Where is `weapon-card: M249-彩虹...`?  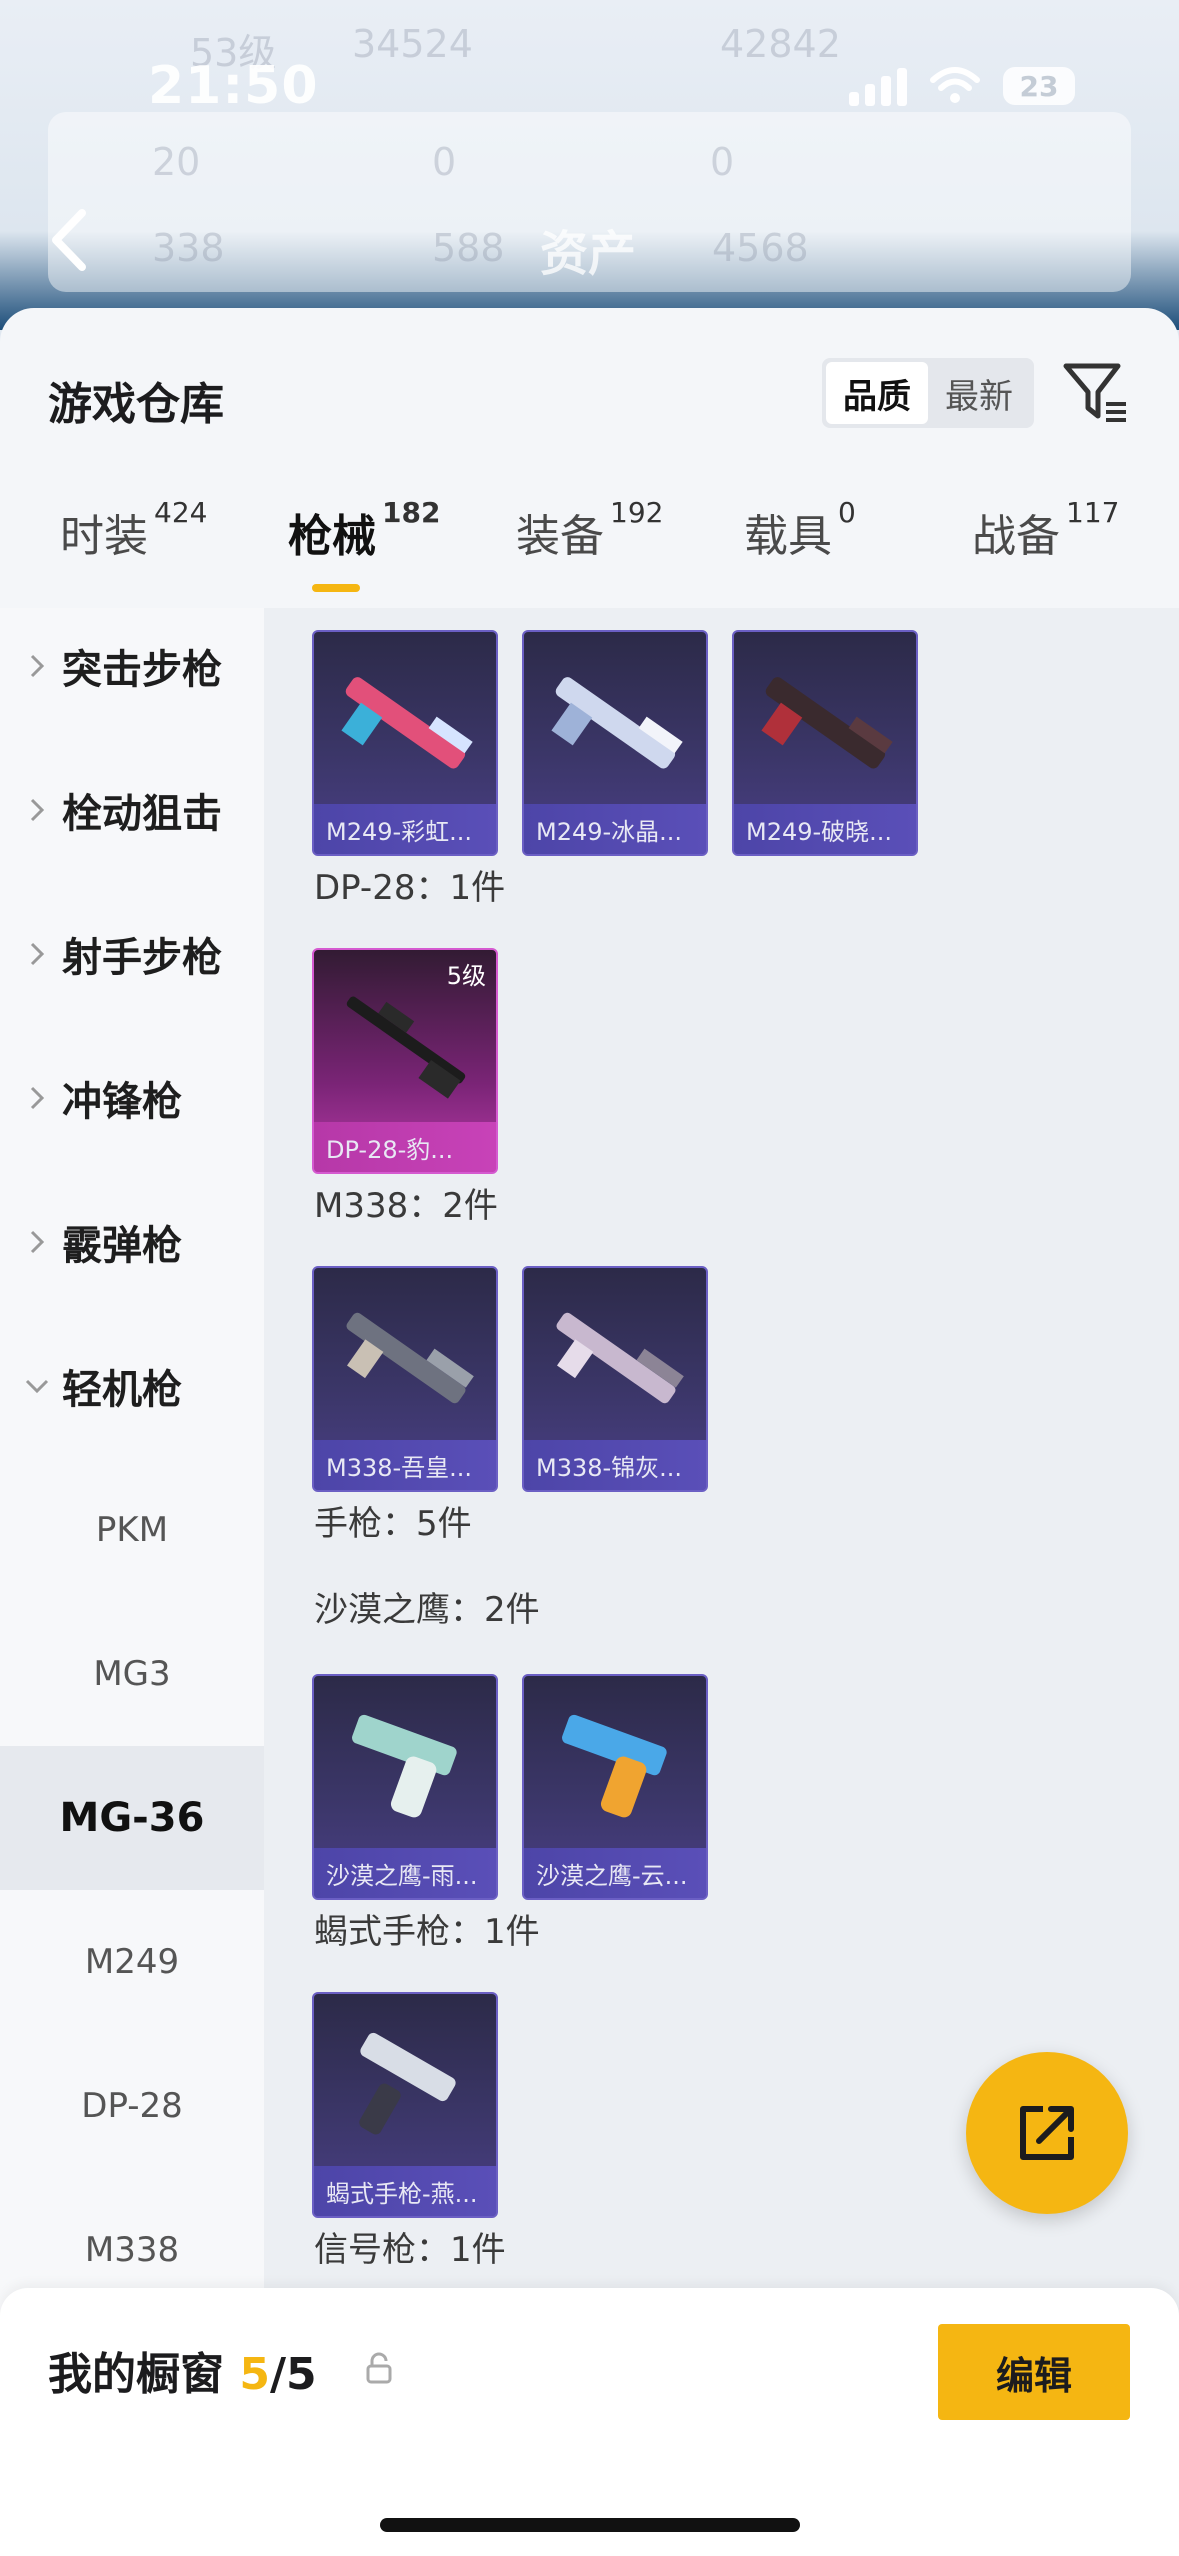
weapon-card: M249-彩虹... is located at coordinates (405, 743).